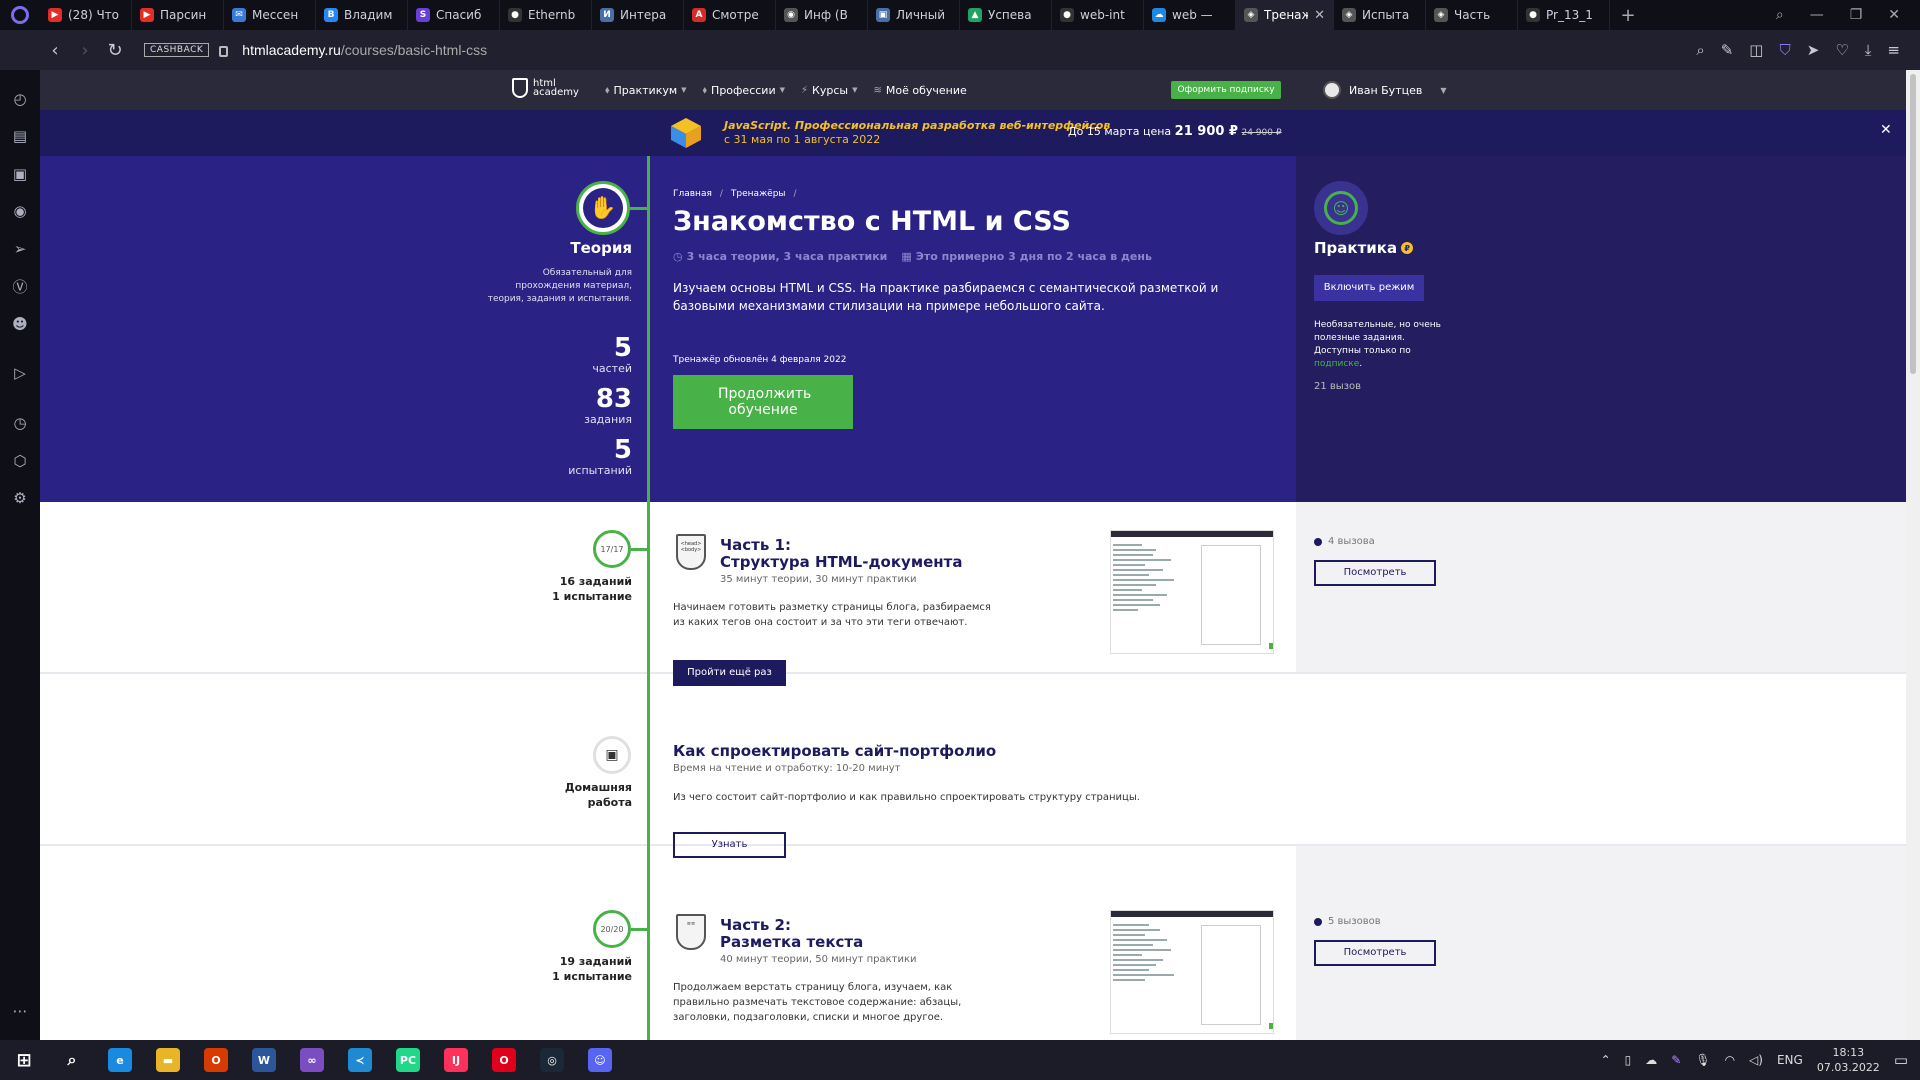 Image resolution: width=1920 pixels, height=1080 pixels. What do you see at coordinates (1848, 1060) in the screenshot?
I see `clock: 18:13 07.03.2022` at bounding box center [1848, 1060].